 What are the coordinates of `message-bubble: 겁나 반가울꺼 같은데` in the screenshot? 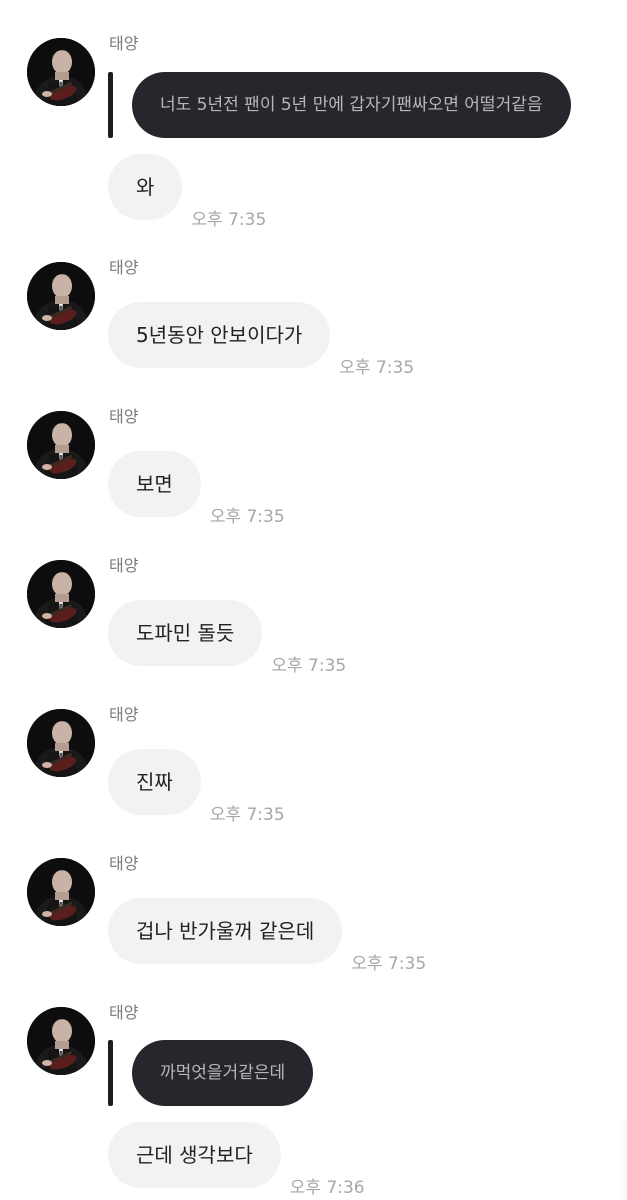 It's located at (225, 931).